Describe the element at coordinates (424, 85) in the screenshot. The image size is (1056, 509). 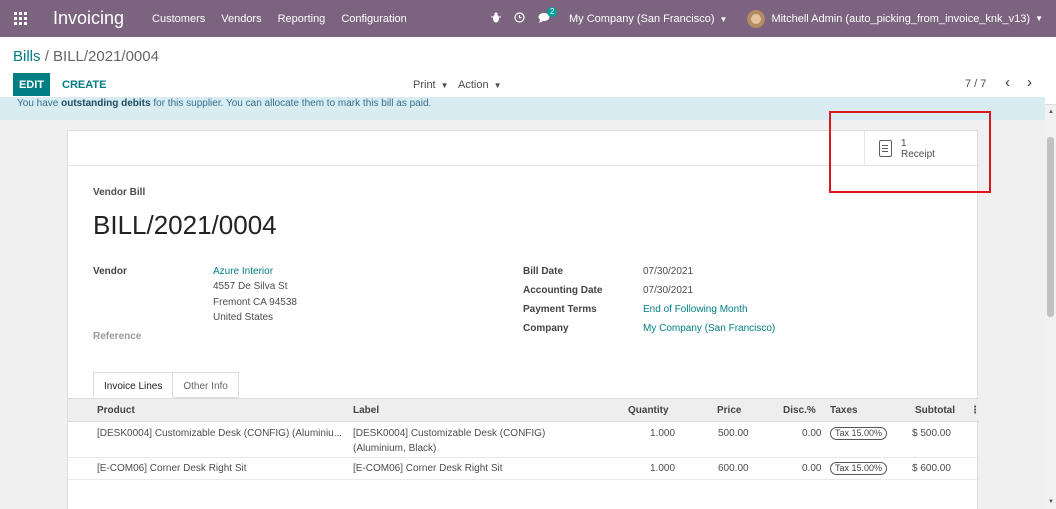
I see `print-label: Print` at that location.